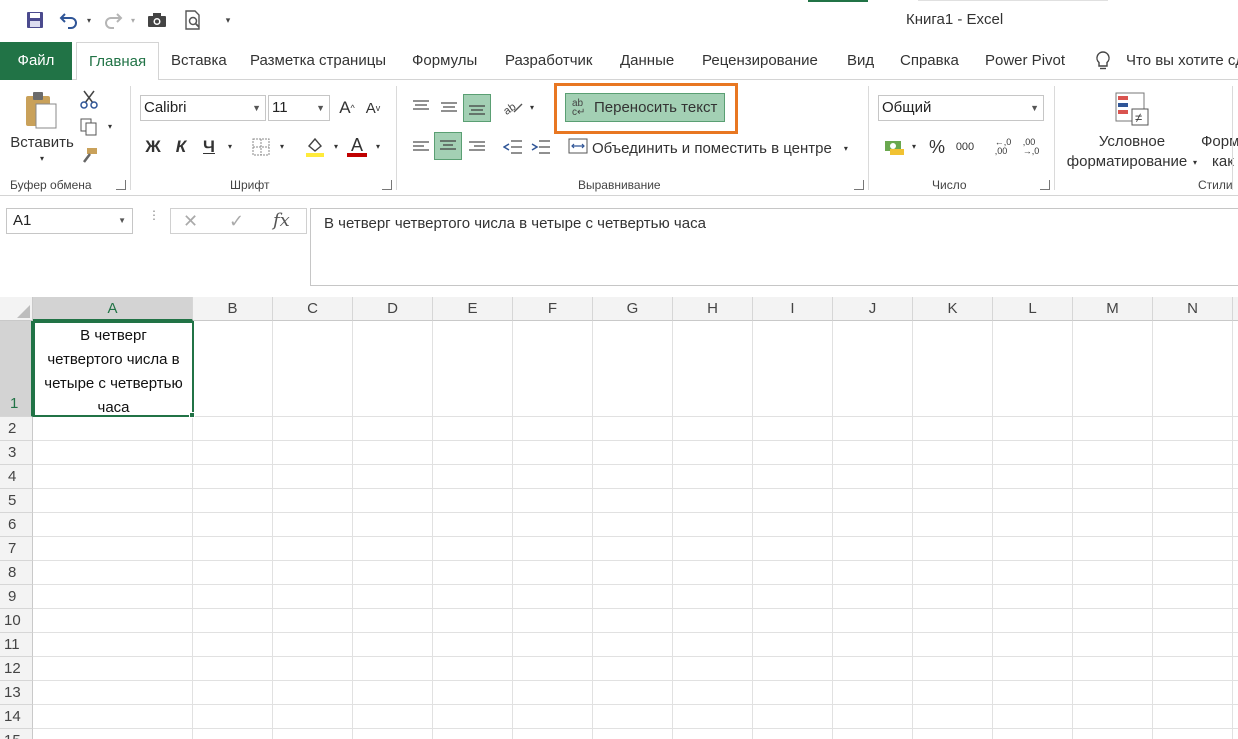  I want to click on borders-icon, so click(261, 147).